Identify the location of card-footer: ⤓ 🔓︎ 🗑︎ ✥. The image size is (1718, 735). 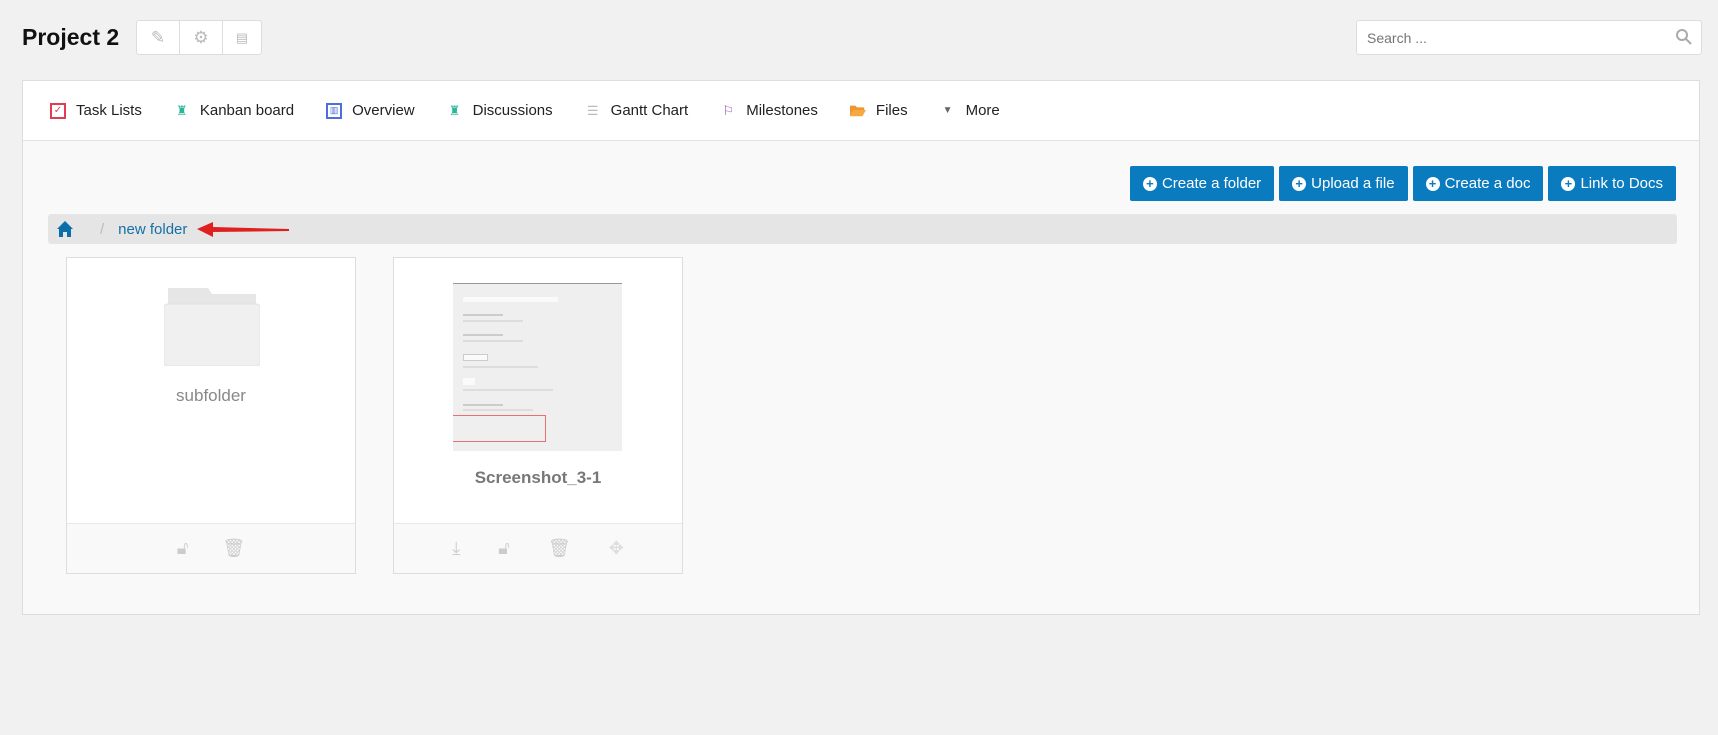
(538, 548).